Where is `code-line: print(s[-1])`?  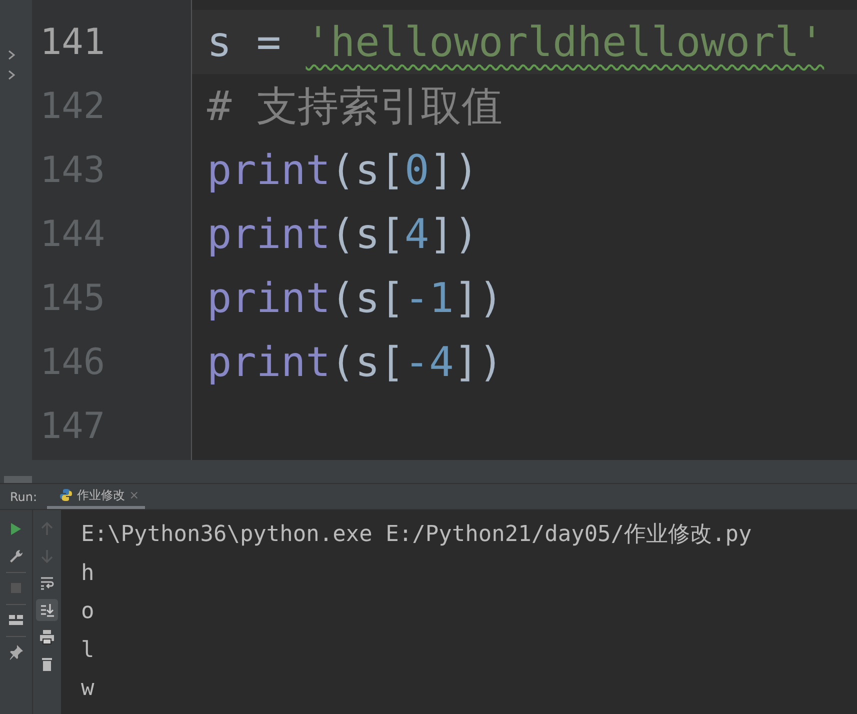 code-line: print(s[-1]) is located at coordinates (355, 298).